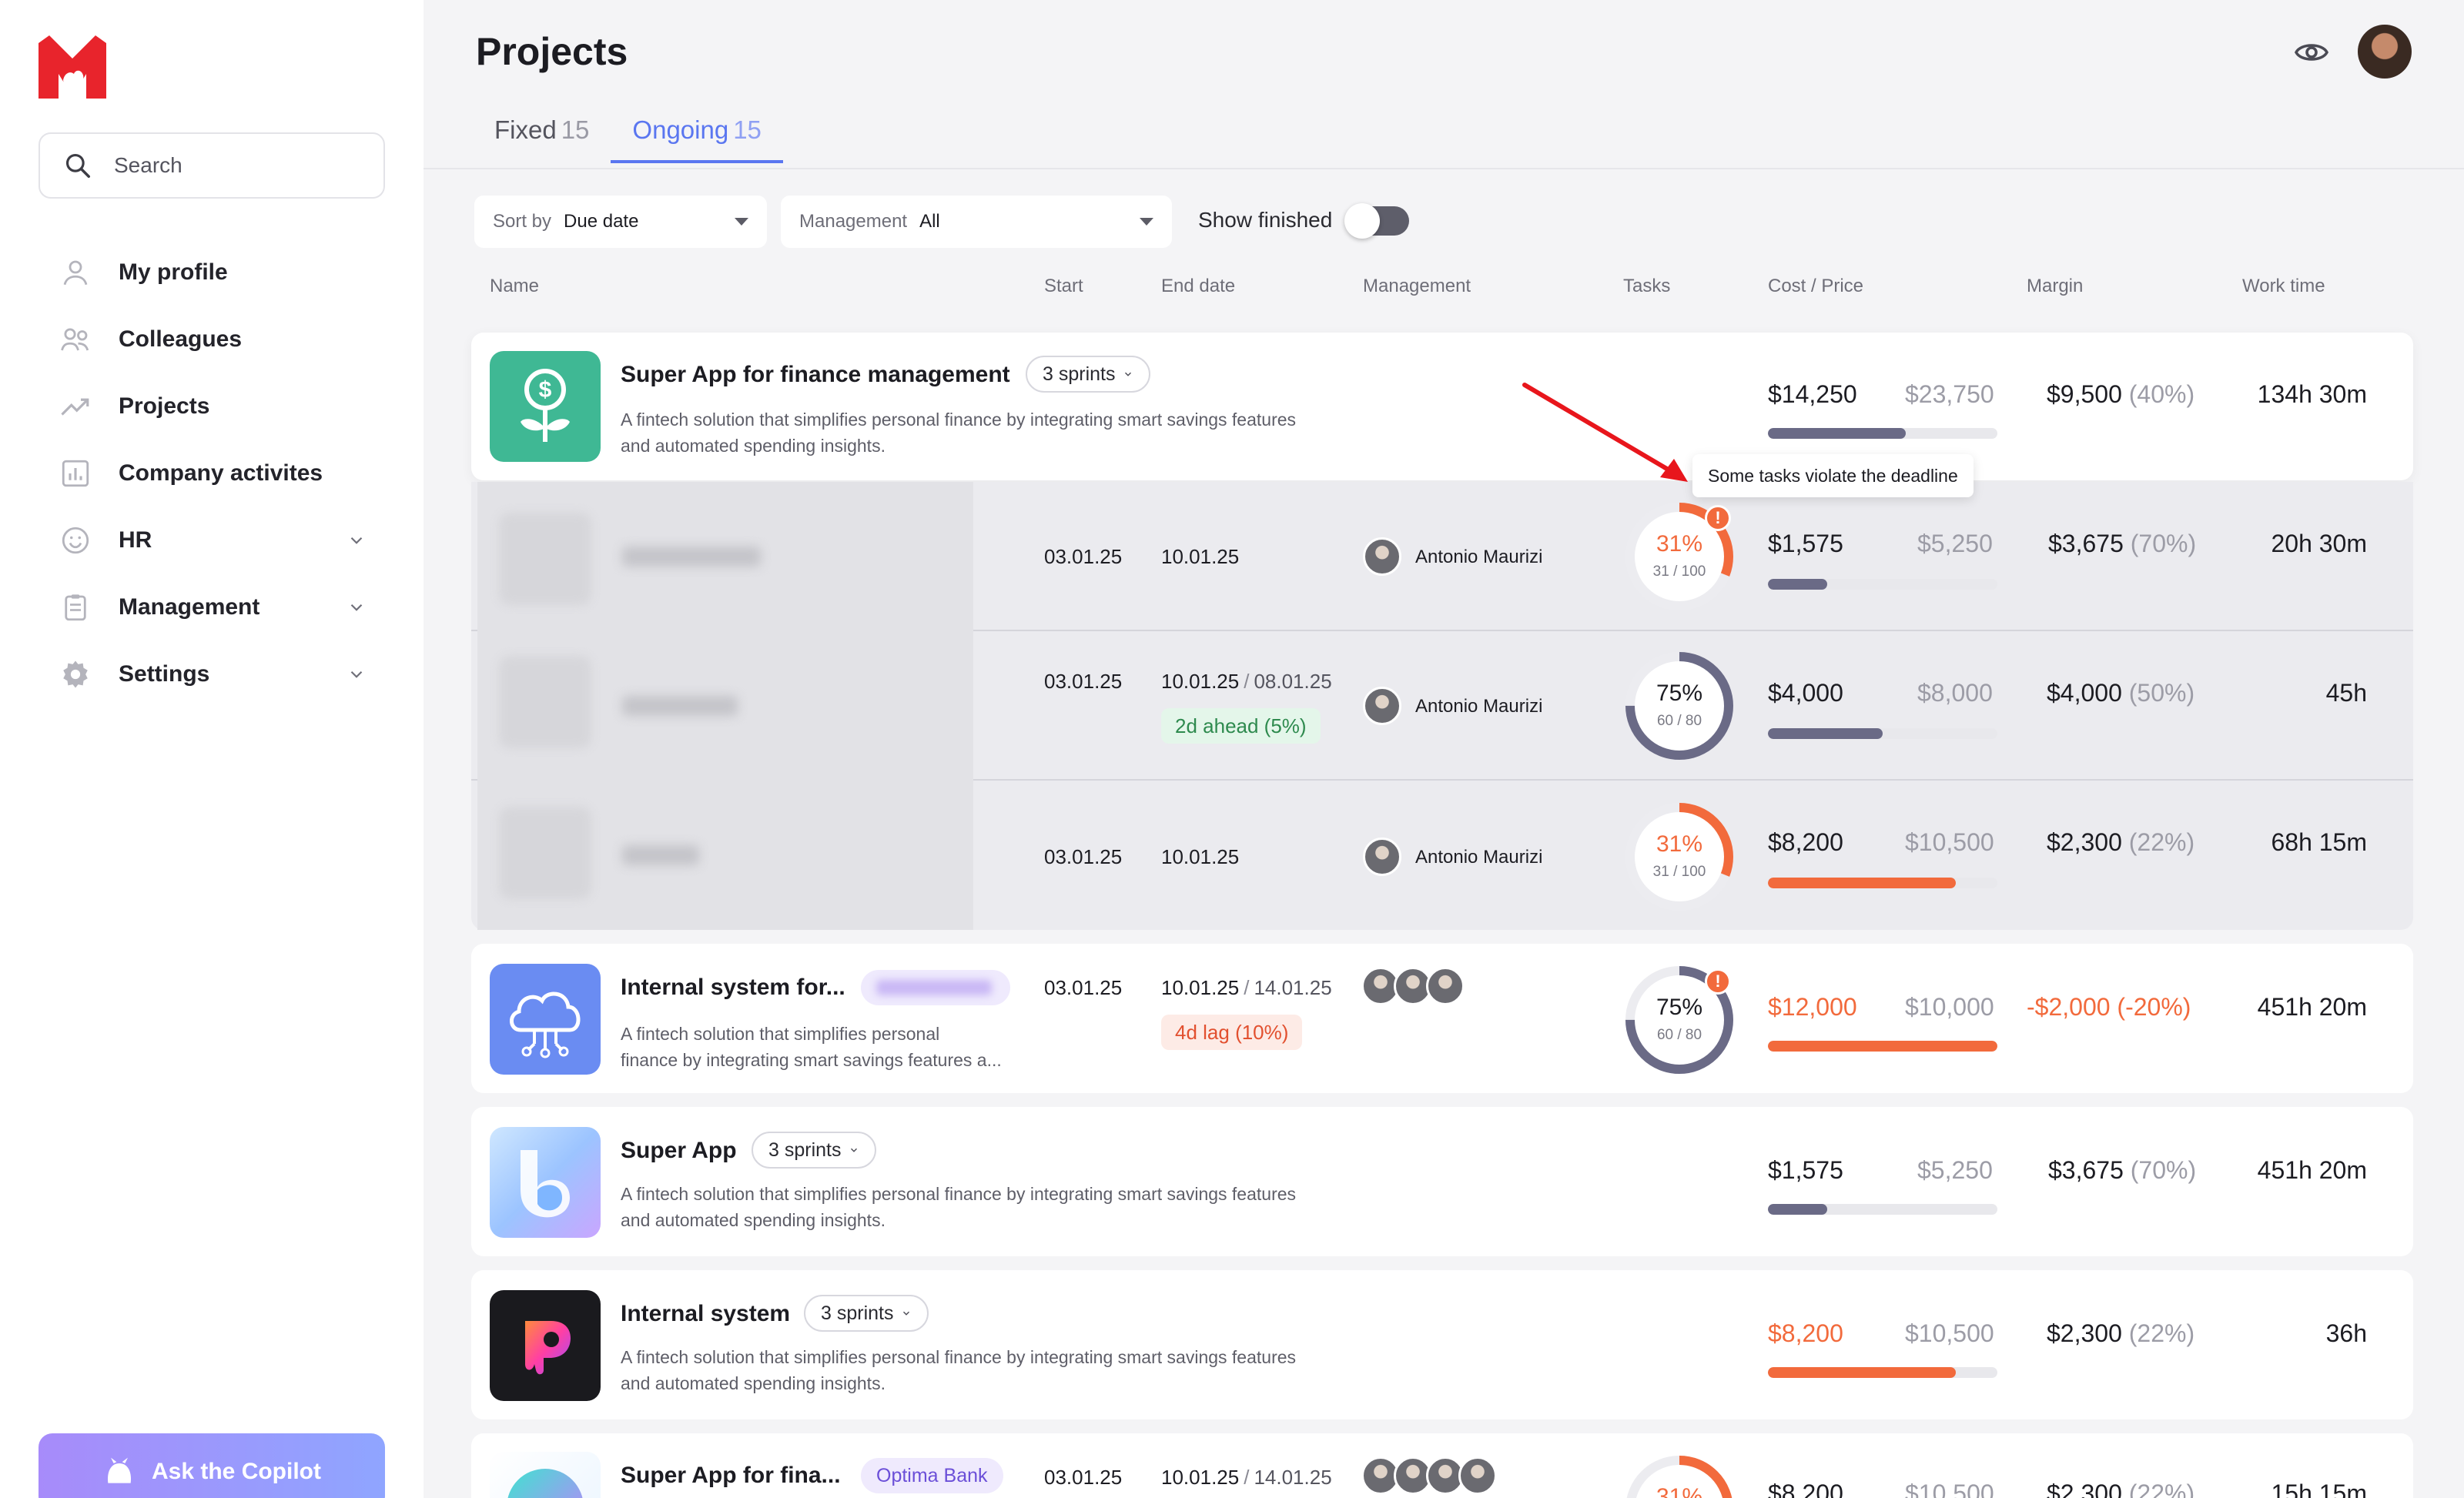  Describe the element at coordinates (2312, 1007) in the screenshot. I see `work-time: 451h 20m` at that location.